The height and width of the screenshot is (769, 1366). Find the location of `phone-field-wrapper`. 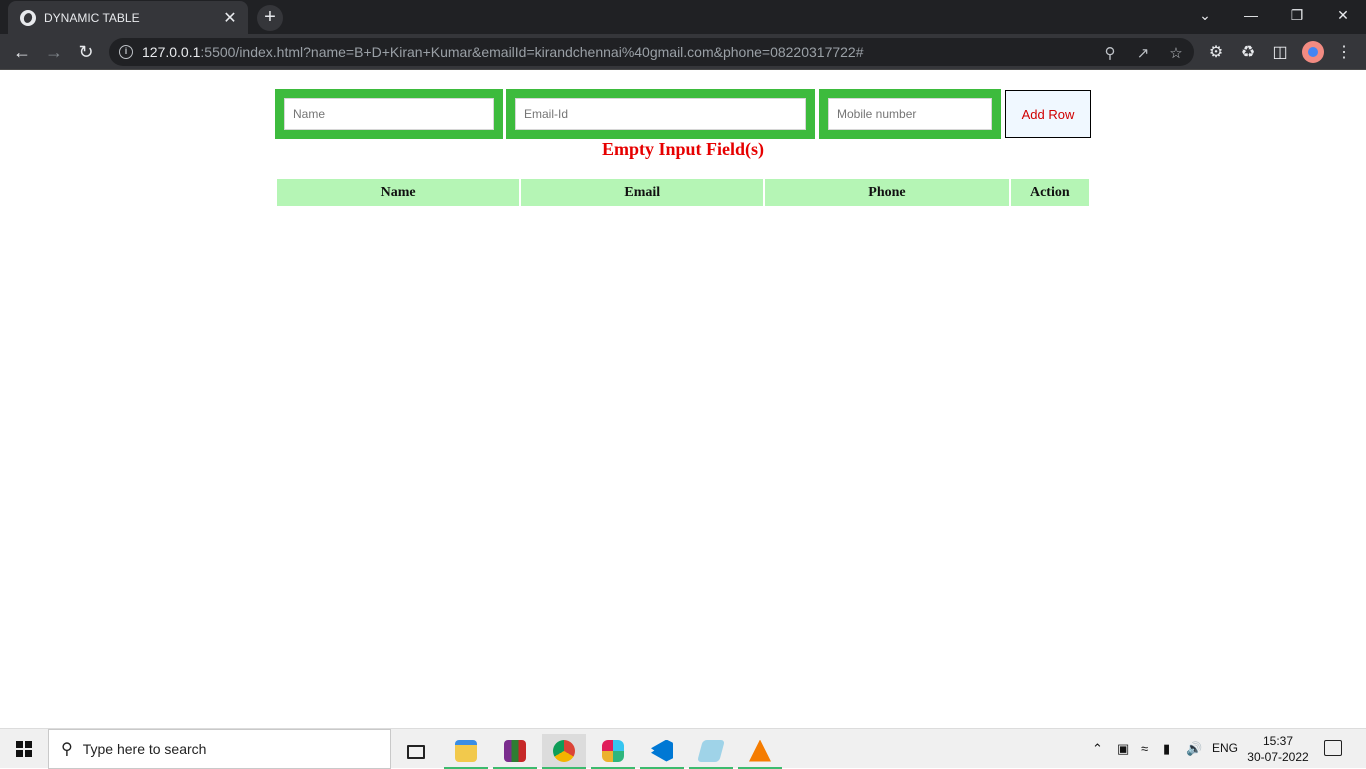

phone-field-wrapper is located at coordinates (910, 114).